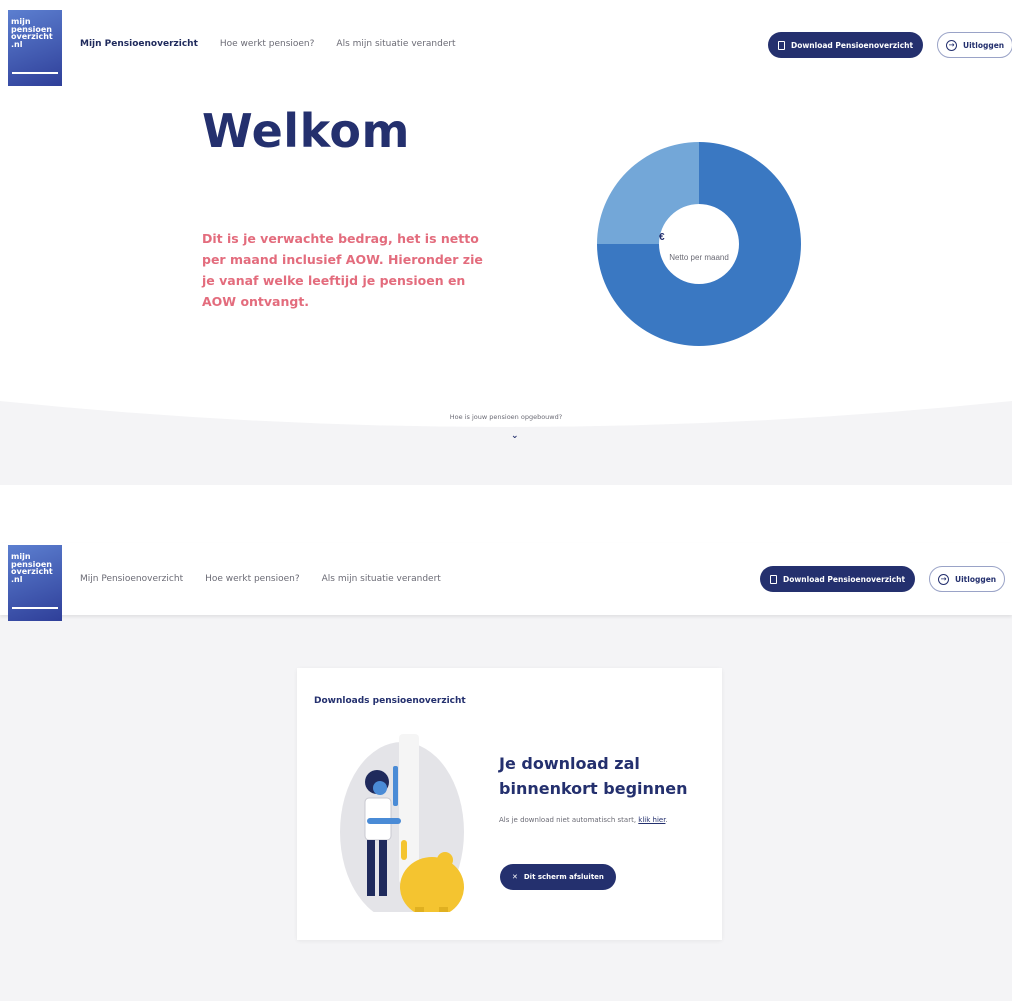  Describe the element at coordinates (651, 820) in the screenshot. I see `click-here-link: klik hier` at that location.